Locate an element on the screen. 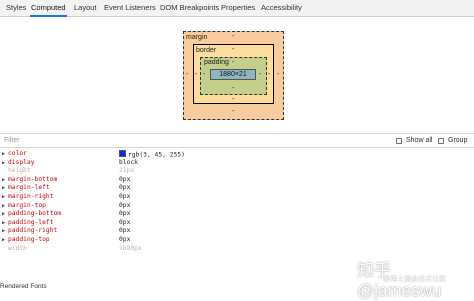  property-value-text: rgb(3, 45, 255) is located at coordinates (156, 155).